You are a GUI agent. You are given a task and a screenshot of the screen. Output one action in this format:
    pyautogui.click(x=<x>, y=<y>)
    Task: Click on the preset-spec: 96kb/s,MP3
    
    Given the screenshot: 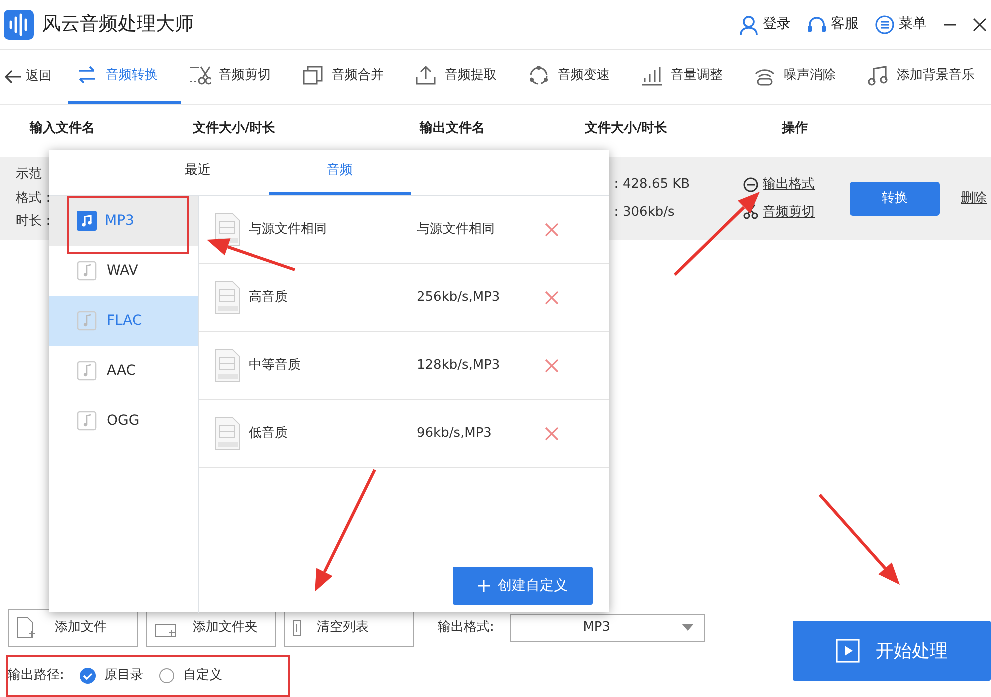 What is the action you would take?
    pyautogui.click(x=455, y=433)
    